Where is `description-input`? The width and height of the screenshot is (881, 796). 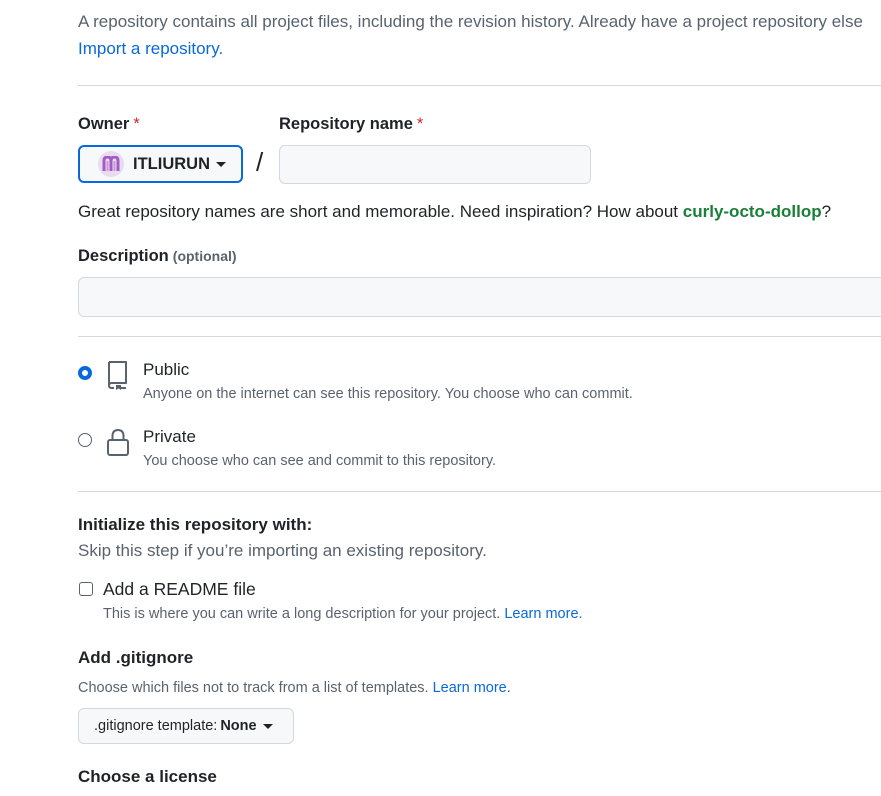
description-input is located at coordinates (479, 297).